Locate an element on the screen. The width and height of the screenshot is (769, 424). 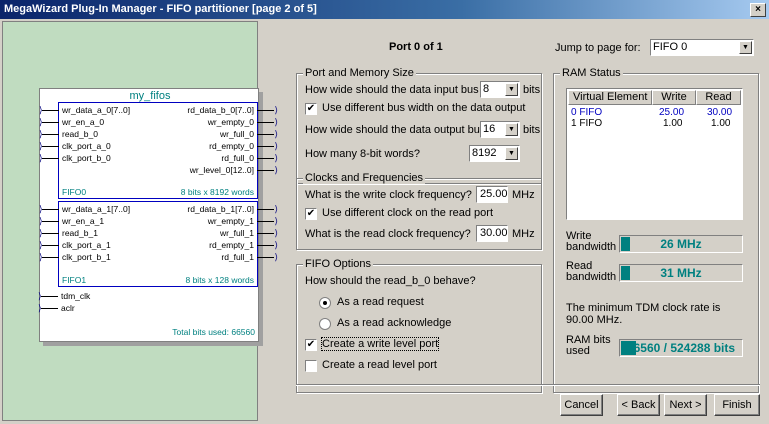
signal-label: wr_full_0 is located at coordinates (236, 134).